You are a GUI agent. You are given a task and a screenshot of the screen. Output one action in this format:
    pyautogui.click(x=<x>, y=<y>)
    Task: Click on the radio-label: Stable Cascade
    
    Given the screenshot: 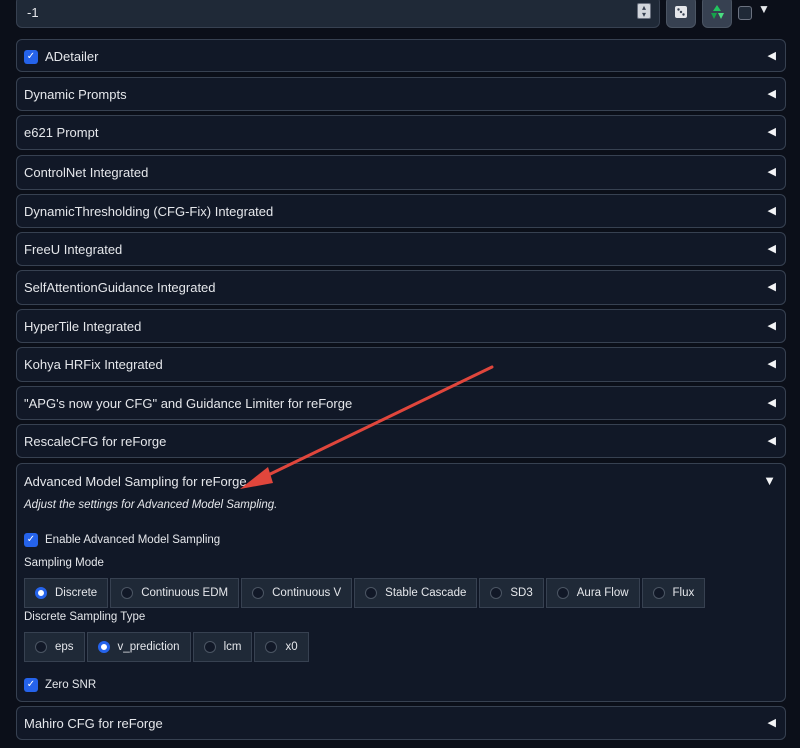 What is the action you would take?
    pyautogui.click(x=426, y=593)
    